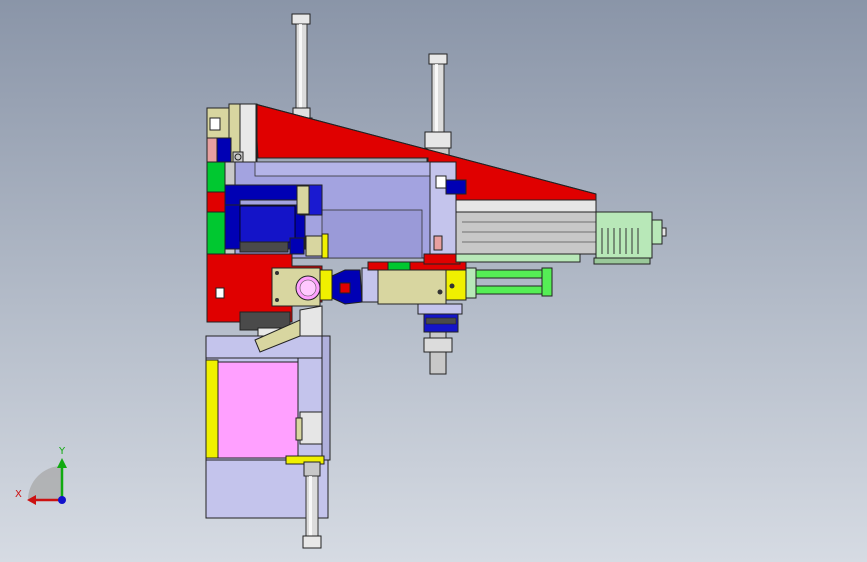 The height and width of the screenshot is (562, 867). What do you see at coordinates (630, 238) in the screenshot?
I see `servo-motor` at bounding box center [630, 238].